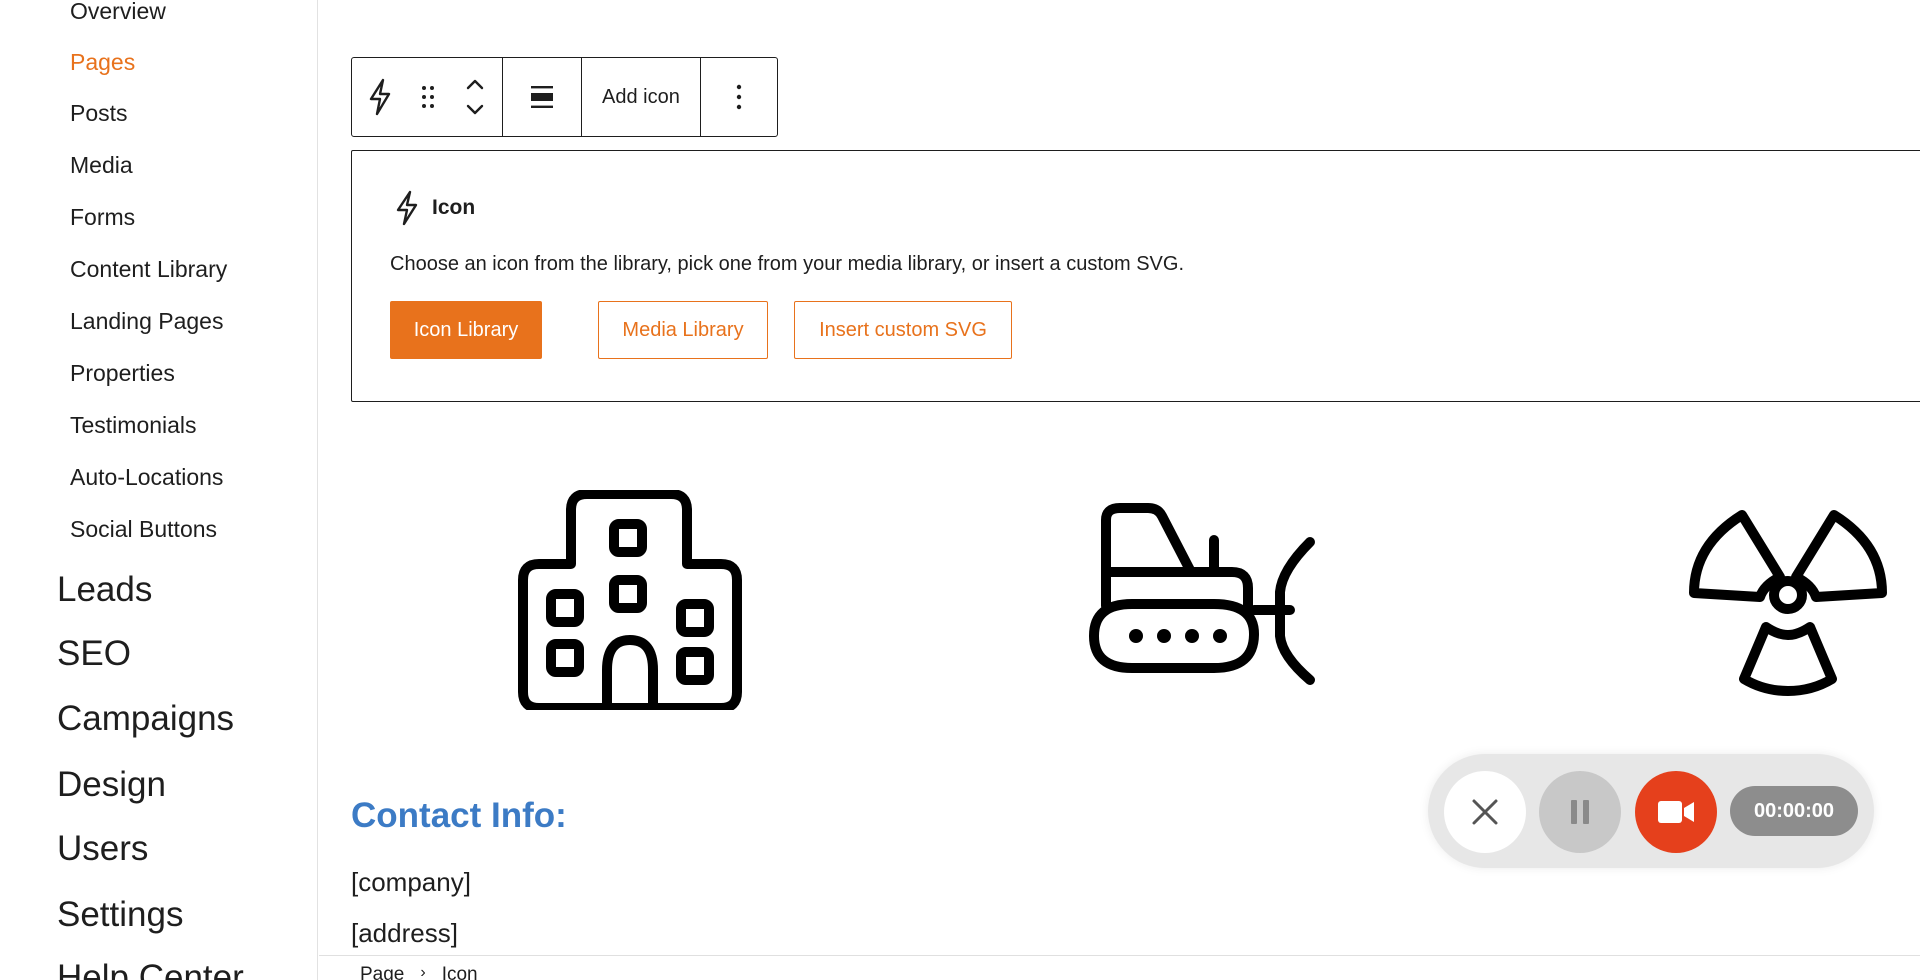 The width and height of the screenshot is (1920, 980). I want to click on sidebar-item-overview: Overview, so click(118, 13).